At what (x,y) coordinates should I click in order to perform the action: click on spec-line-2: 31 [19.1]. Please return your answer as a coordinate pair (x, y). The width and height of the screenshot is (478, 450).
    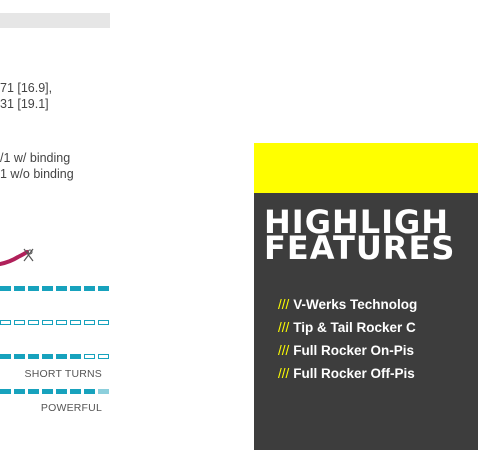
    Looking at the image, I should click on (24, 104).